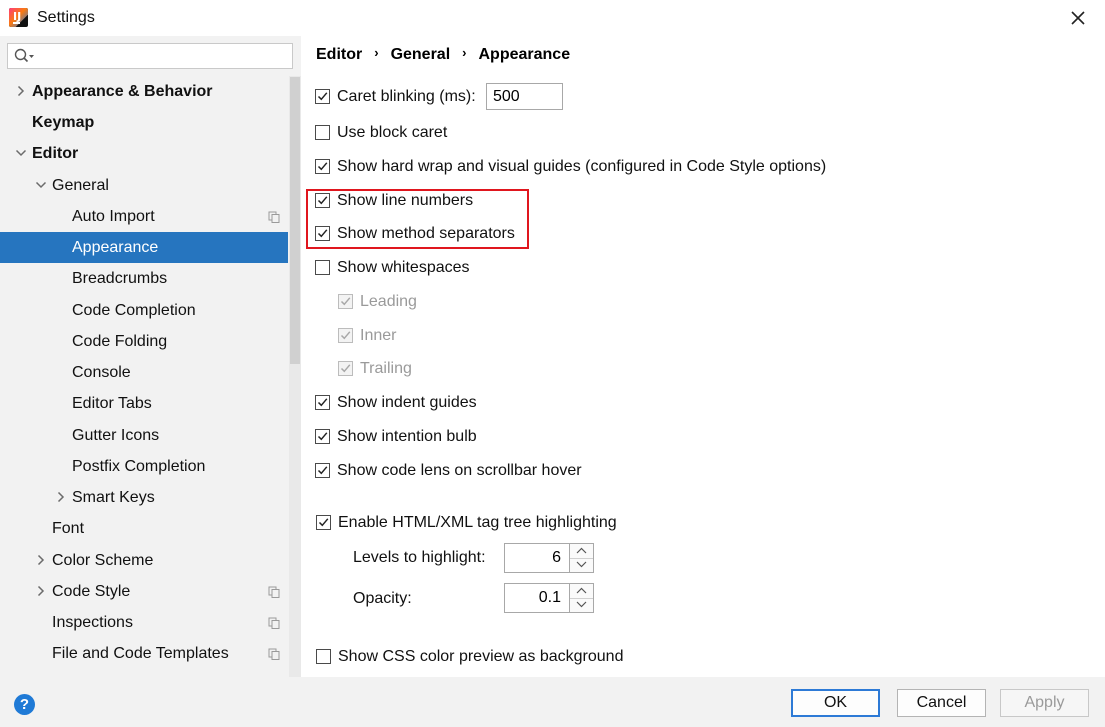  What do you see at coordinates (295, 220) in the screenshot?
I see `sidebar-scroll-thumb` at bounding box center [295, 220].